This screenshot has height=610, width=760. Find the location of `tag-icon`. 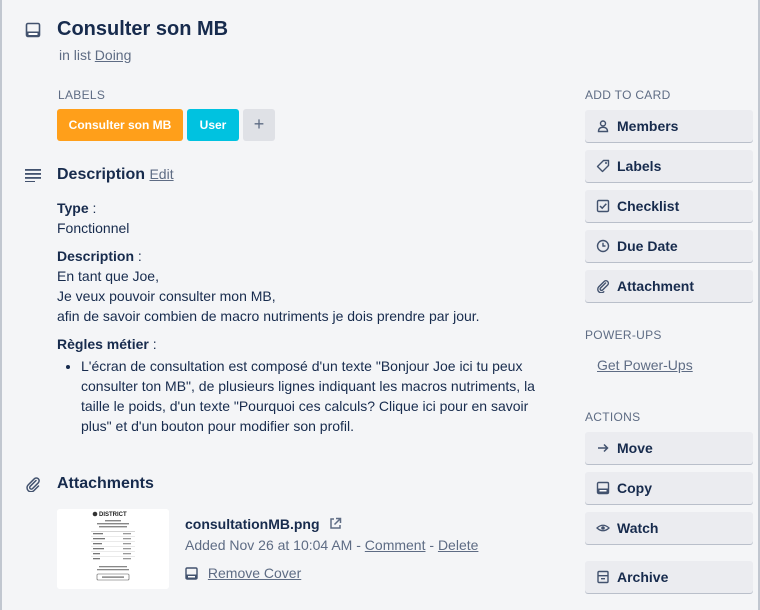

tag-icon is located at coordinates (603, 166).